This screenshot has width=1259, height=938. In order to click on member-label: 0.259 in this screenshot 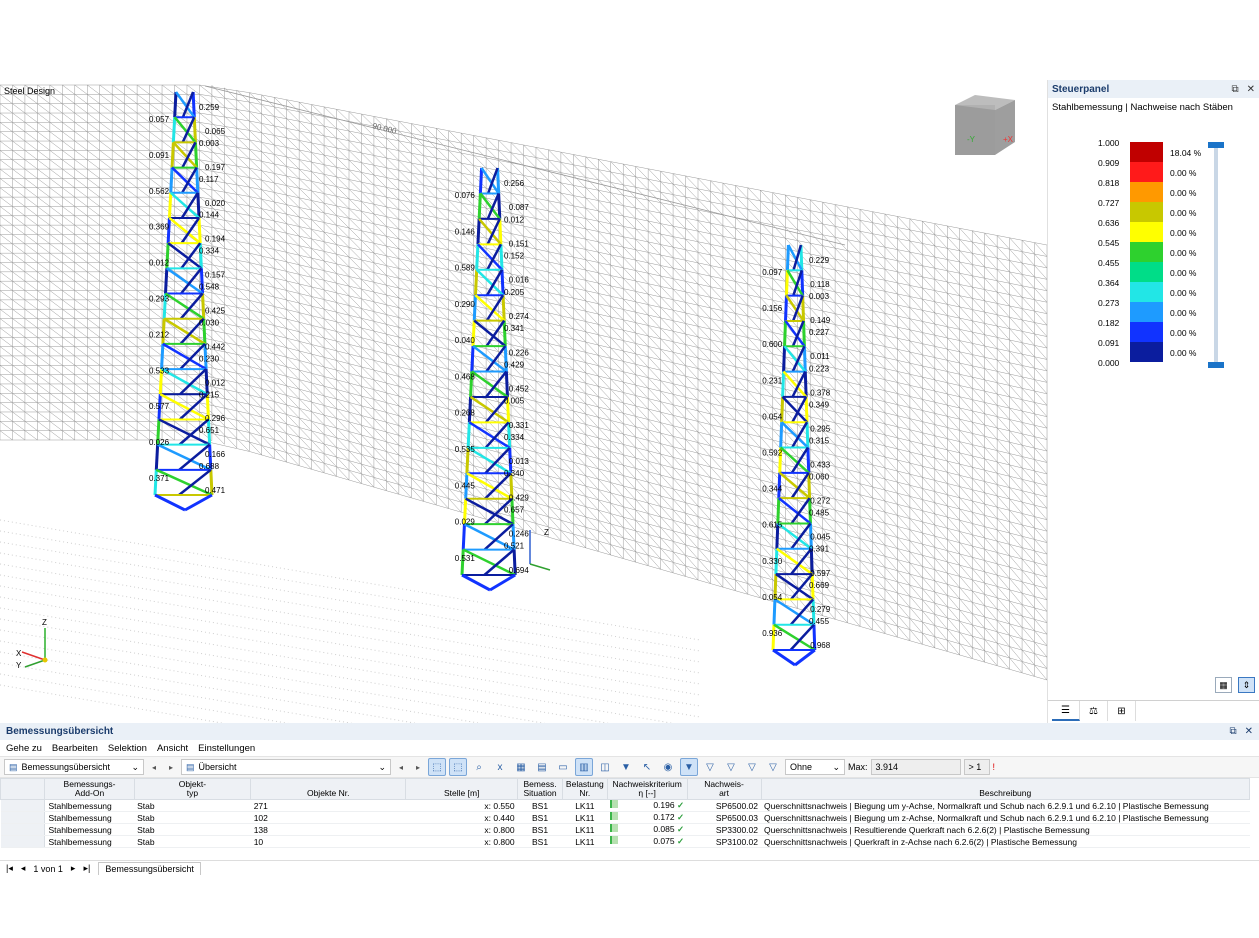, I will do `click(209, 107)`.